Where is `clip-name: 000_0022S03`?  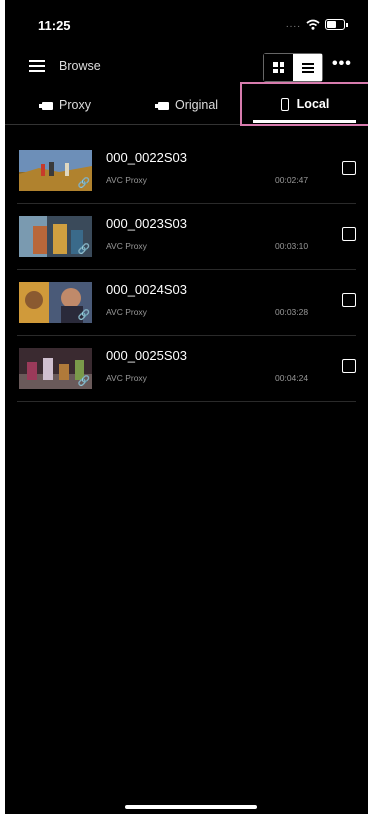
clip-name: 000_0022S03 is located at coordinates (146, 157).